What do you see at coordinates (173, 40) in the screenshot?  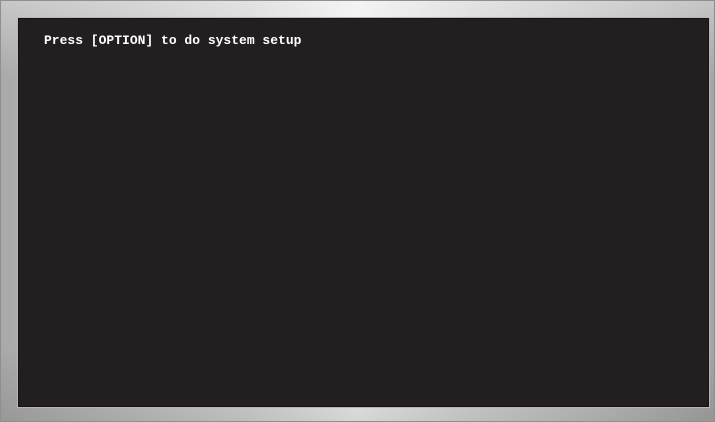 I see `boot-prompt-message: Press [OPTION] to do system setup` at bounding box center [173, 40].